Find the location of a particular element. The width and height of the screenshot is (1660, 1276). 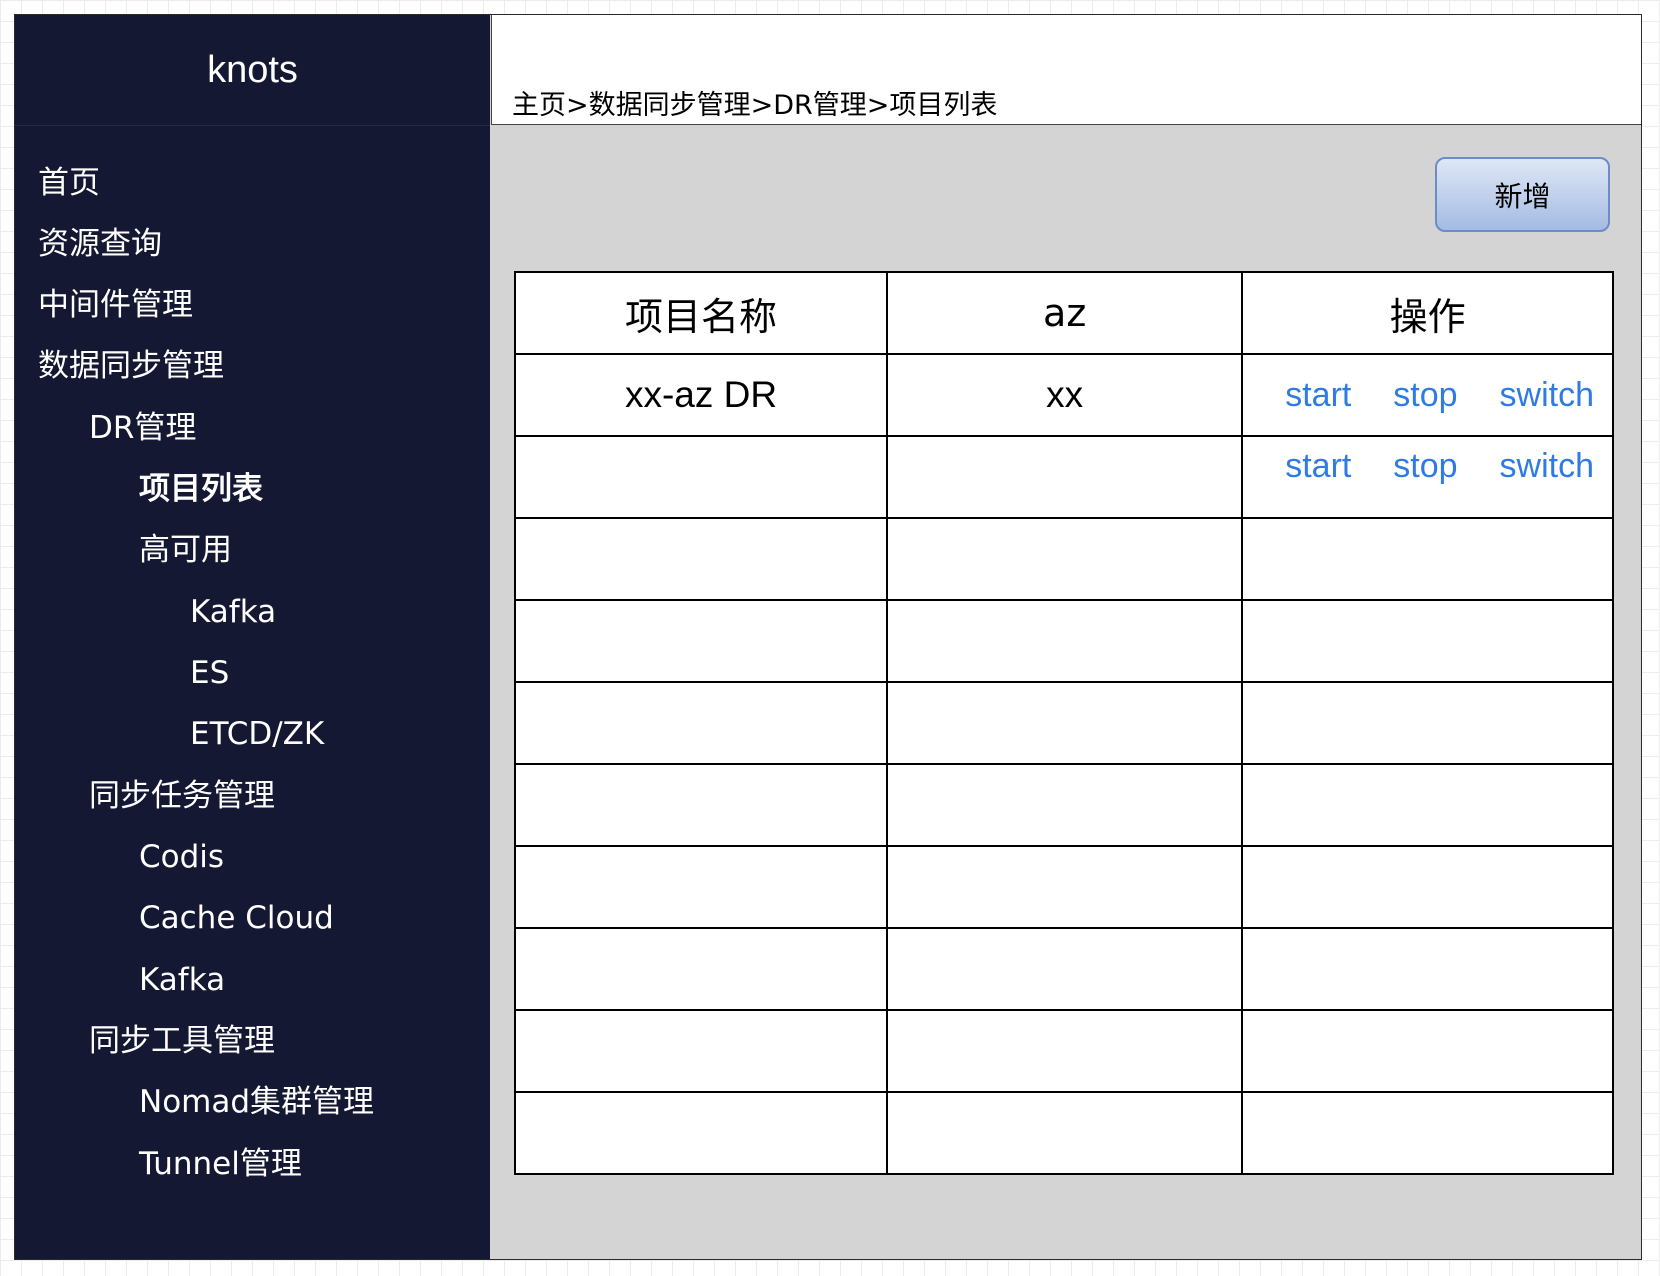

column-header-actions: 操作 is located at coordinates (1427, 313).